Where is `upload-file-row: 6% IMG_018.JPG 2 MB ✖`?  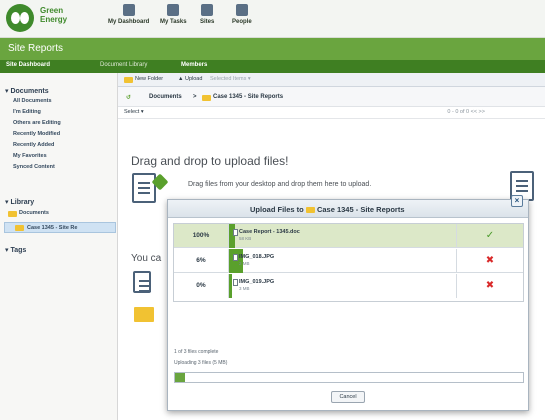 upload-file-row: 6% IMG_018.JPG 2 MB ✖ is located at coordinates (348, 261).